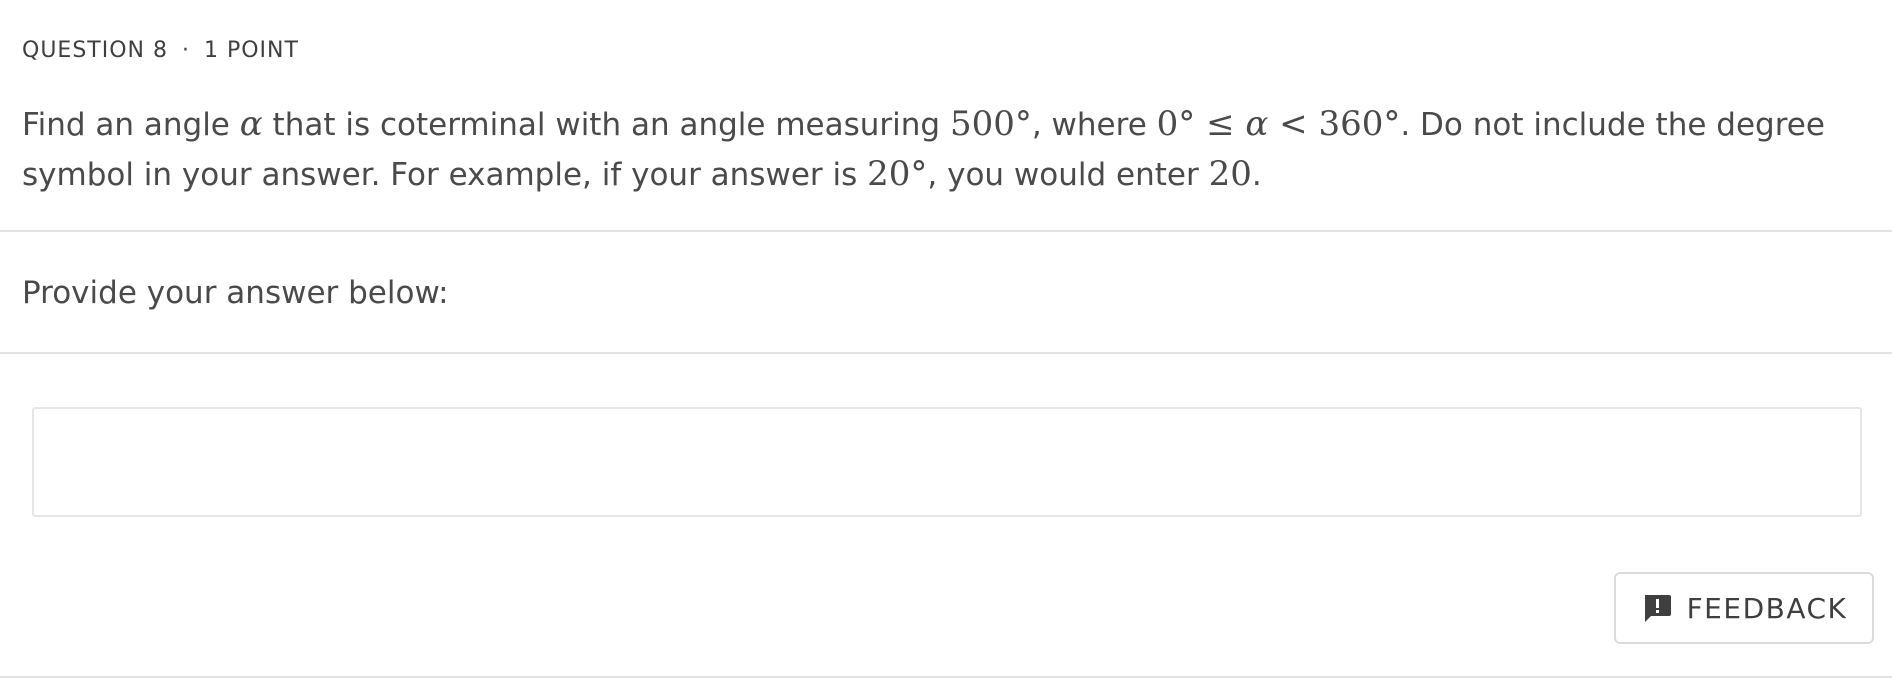  I want to click on math-20-degrees: 20°, so click(897, 174).